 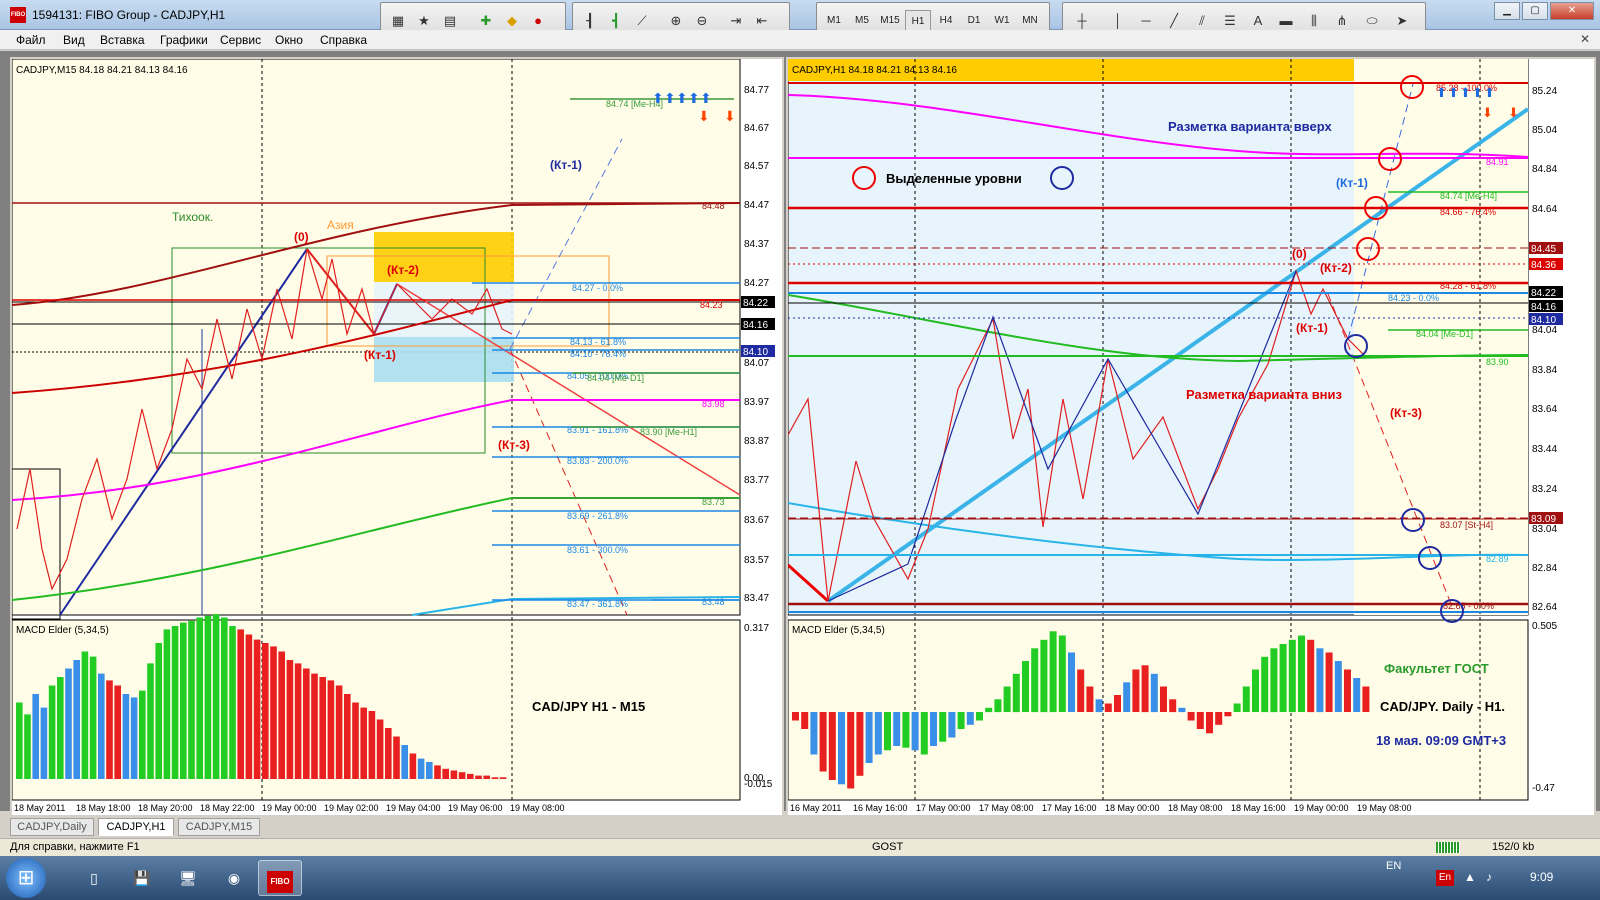 What do you see at coordinates (736, 21) in the screenshot?
I see `autoscroll-icon: ⇥` at bounding box center [736, 21].